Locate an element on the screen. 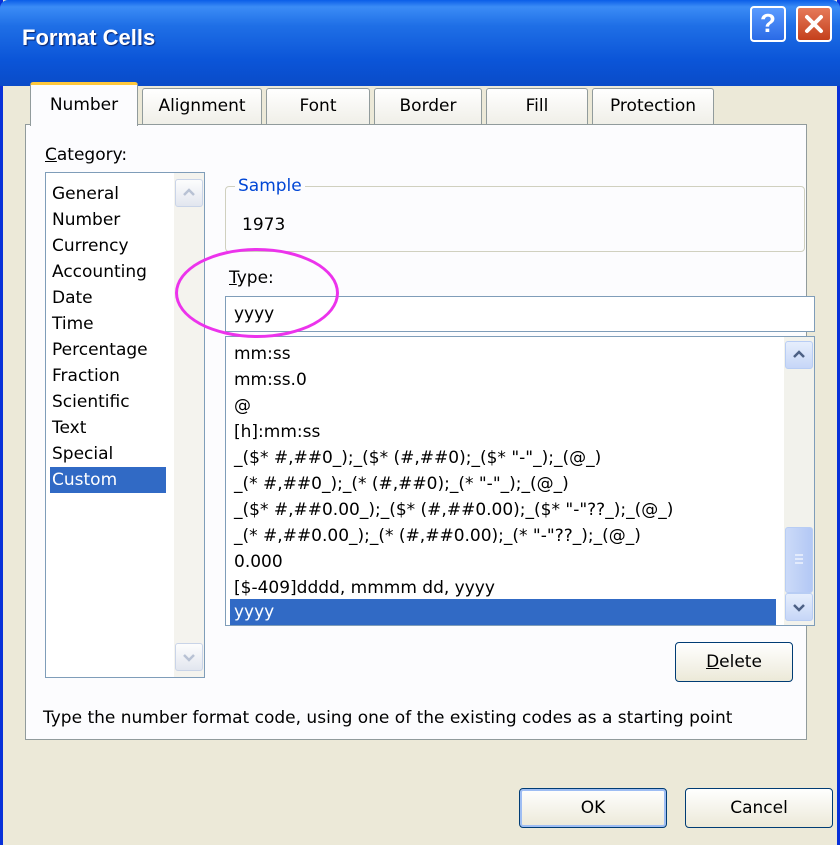 Image resolution: width=840 pixels, height=845 pixels. format-item: @ is located at coordinates (503, 406).